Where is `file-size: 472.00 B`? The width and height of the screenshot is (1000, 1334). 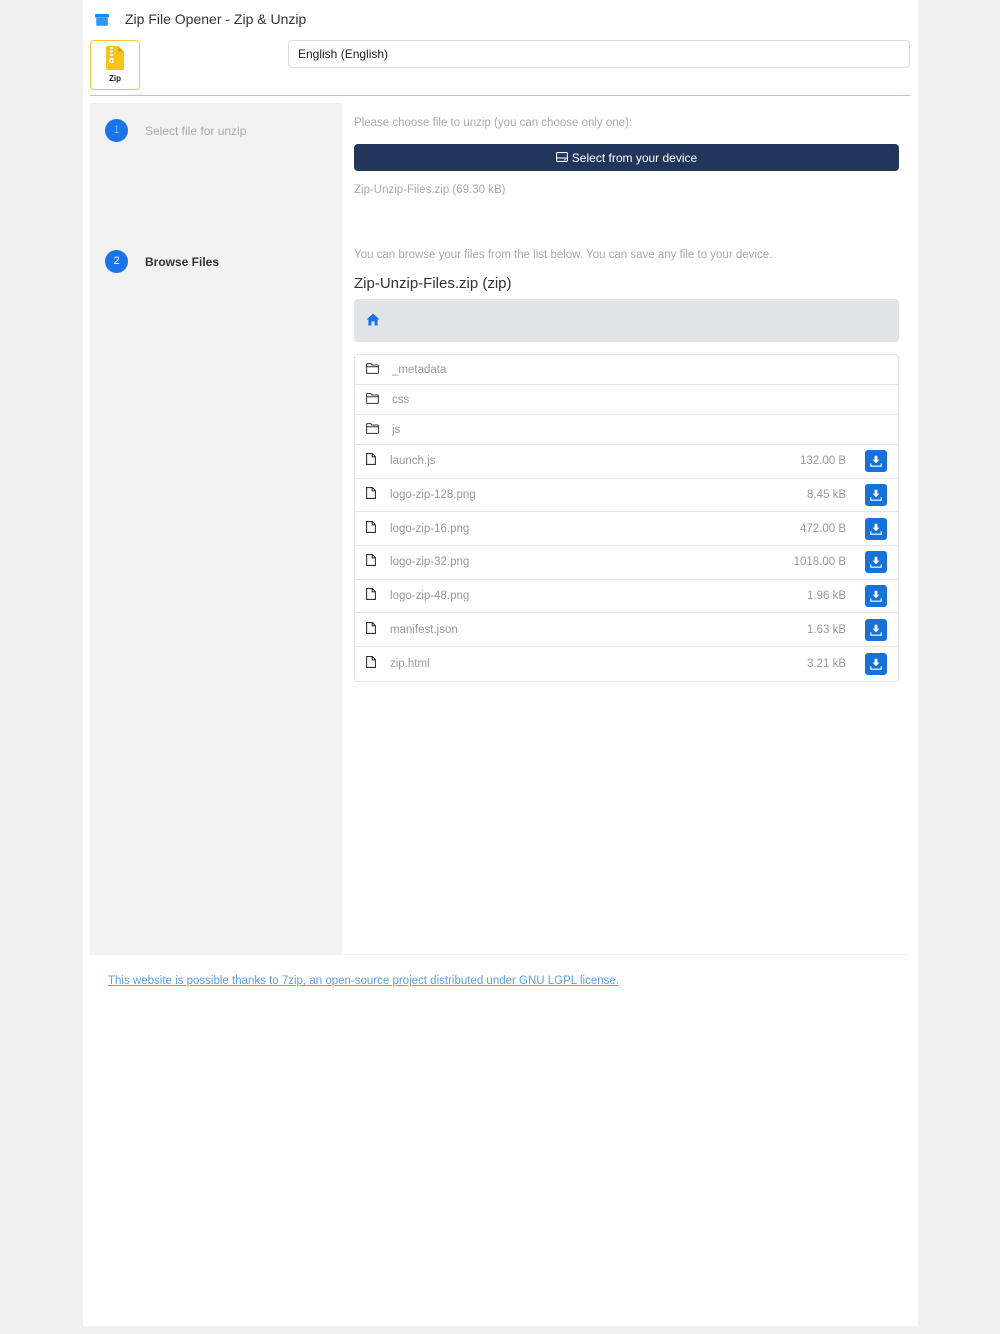 file-size: 472.00 B is located at coordinates (822, 528).